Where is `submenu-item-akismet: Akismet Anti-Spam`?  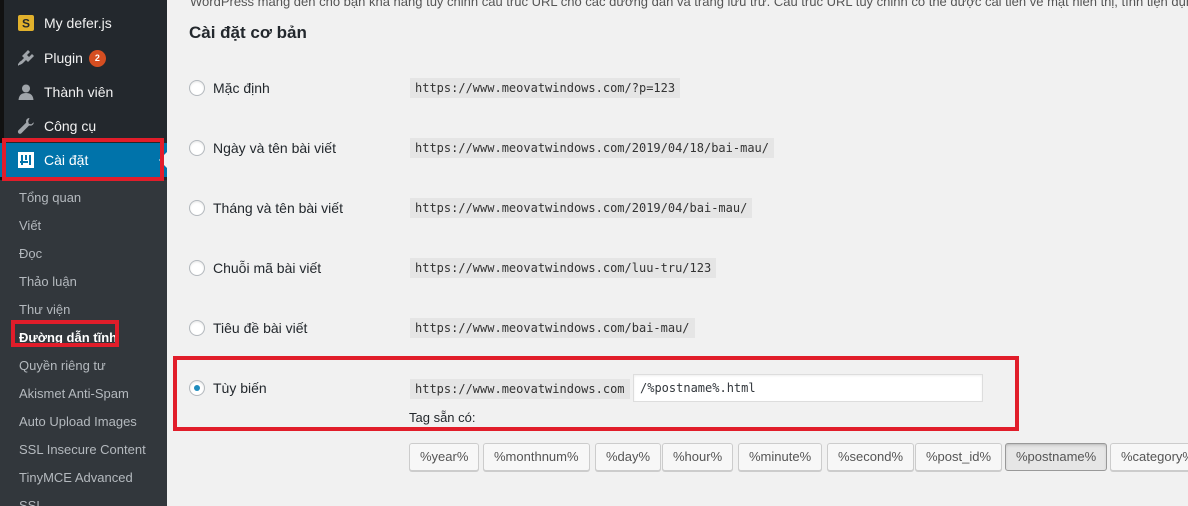
submenu-item-akismet: Akismet Anti-Spam is located at coordinates (74, 393).